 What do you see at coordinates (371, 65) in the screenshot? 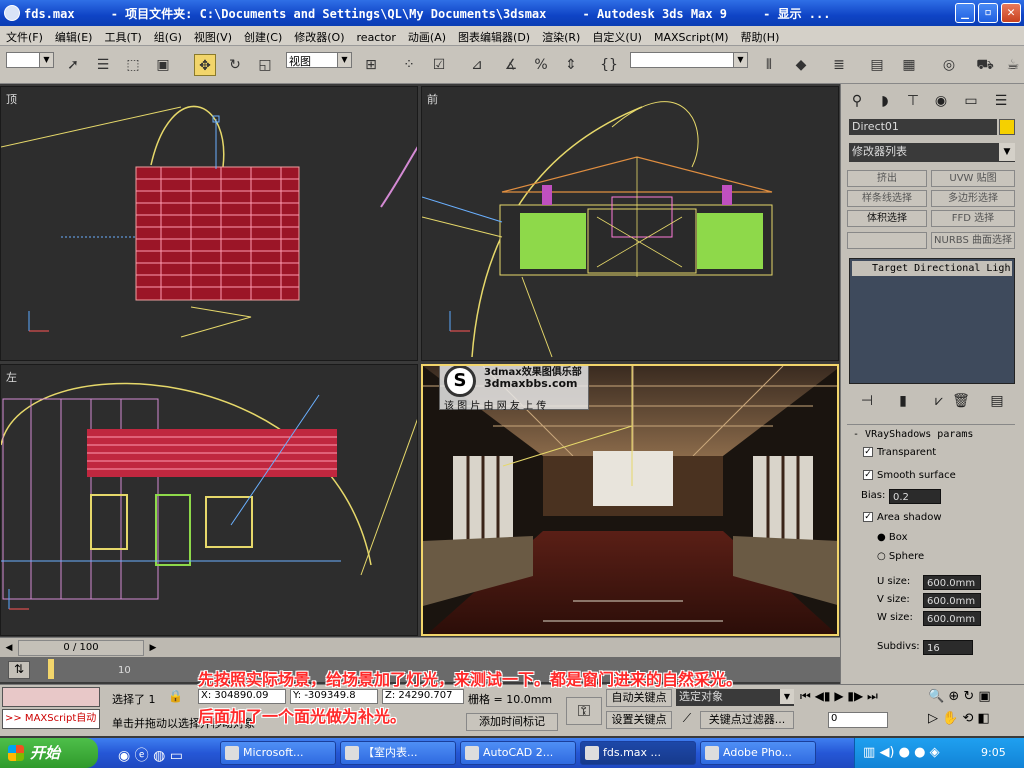
I see `pivot-icon: ⊞` at bounding box center [371, 65].